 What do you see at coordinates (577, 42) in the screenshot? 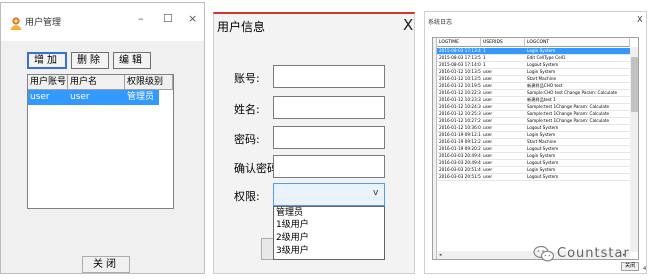
I see `column-header-logcont: LOGCONT` at bounding box center [577, 42].